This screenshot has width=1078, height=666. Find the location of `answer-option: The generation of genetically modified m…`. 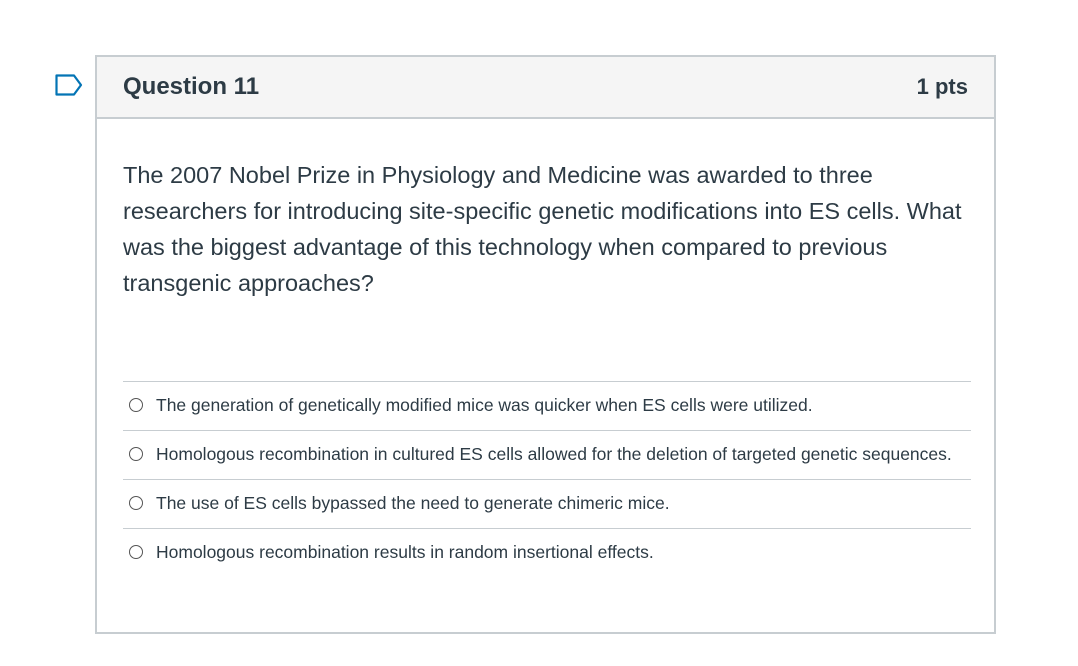

answer-option: The generation of genetically modified m… is located at coordinates (547, 406).